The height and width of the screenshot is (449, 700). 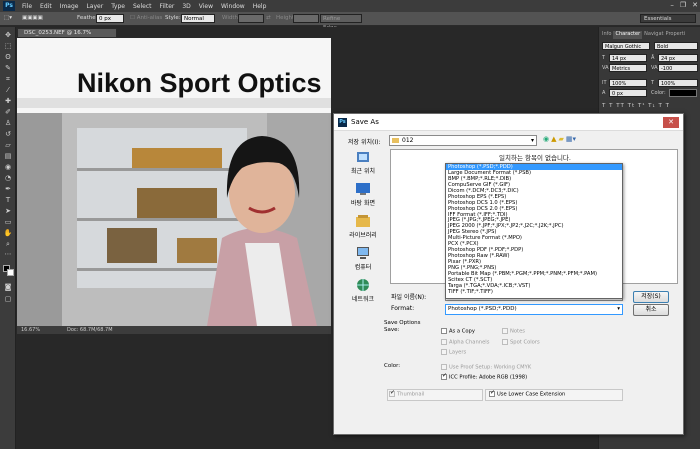 I want to click on menu-type: Type, so click(x=118, y=6).